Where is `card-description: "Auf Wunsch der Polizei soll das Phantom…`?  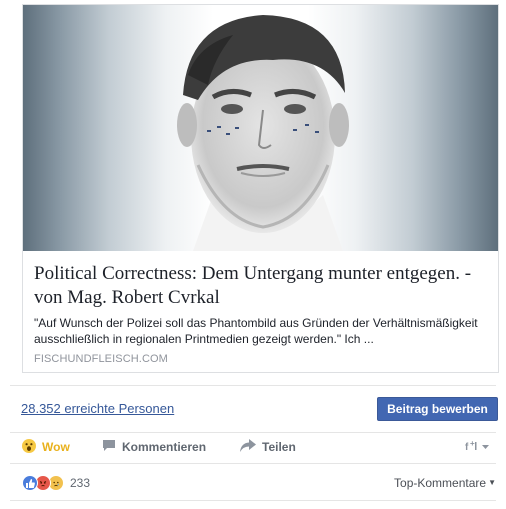
card-description: "Auf Wunsch der Polizei soll das Phantom… is located at coordinates (256, 331).